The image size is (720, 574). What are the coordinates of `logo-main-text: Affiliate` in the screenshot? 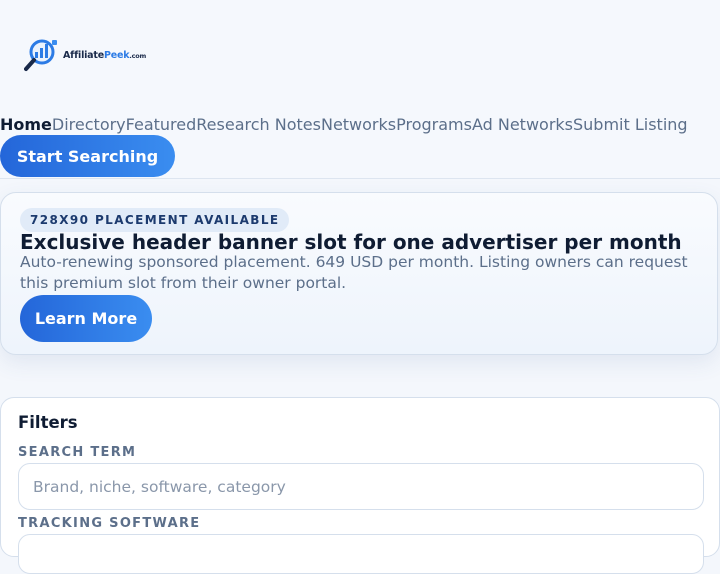 It's located at (83, 55).